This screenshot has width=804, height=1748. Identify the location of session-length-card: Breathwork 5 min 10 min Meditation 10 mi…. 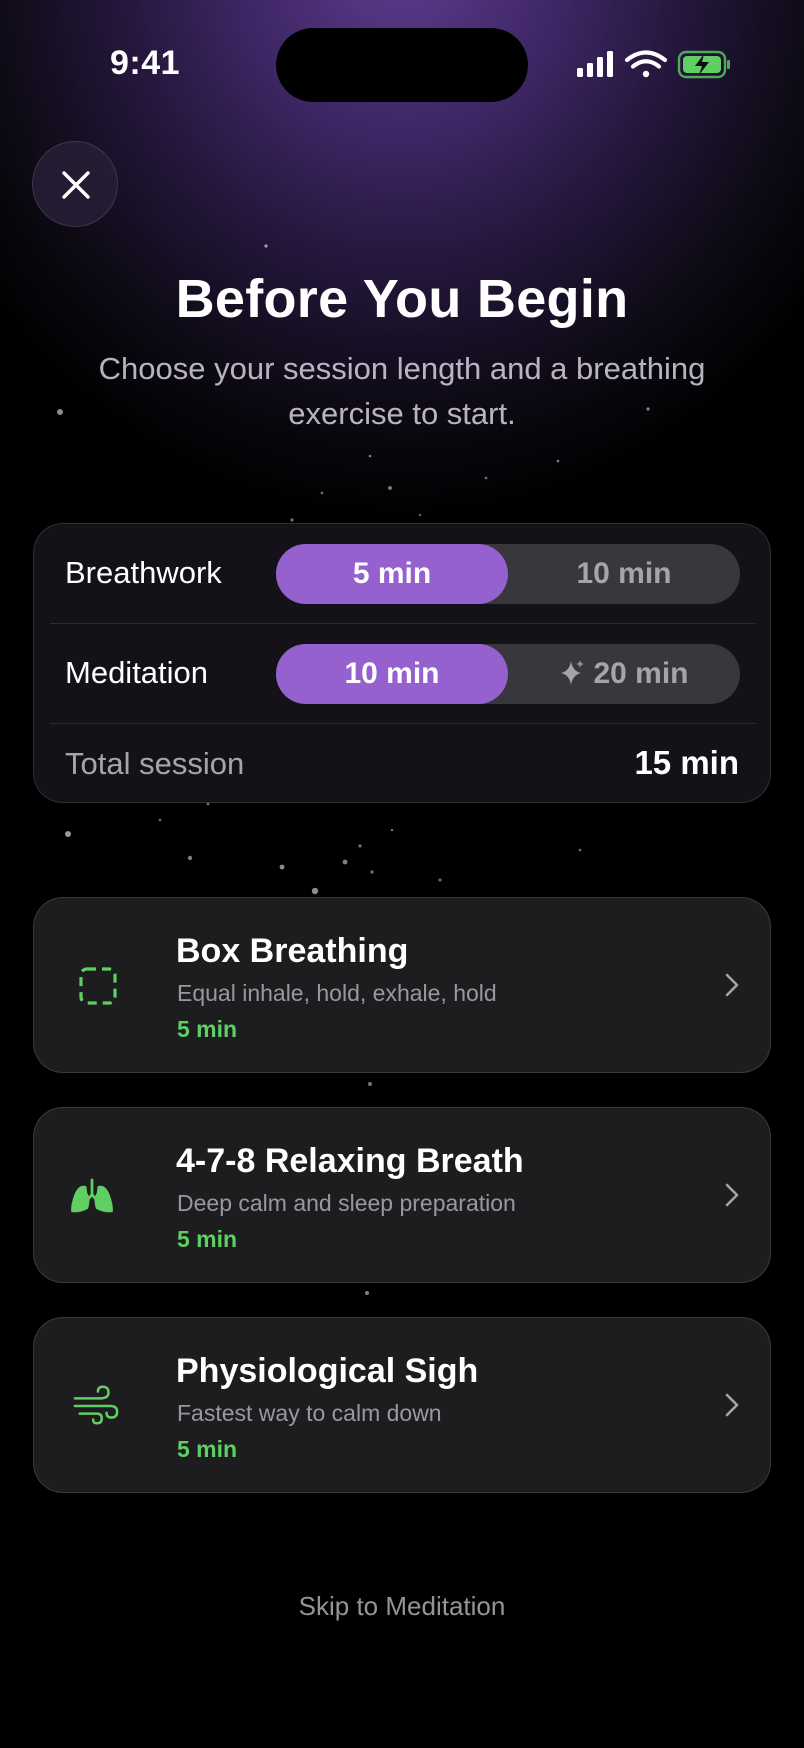
(402, 663).